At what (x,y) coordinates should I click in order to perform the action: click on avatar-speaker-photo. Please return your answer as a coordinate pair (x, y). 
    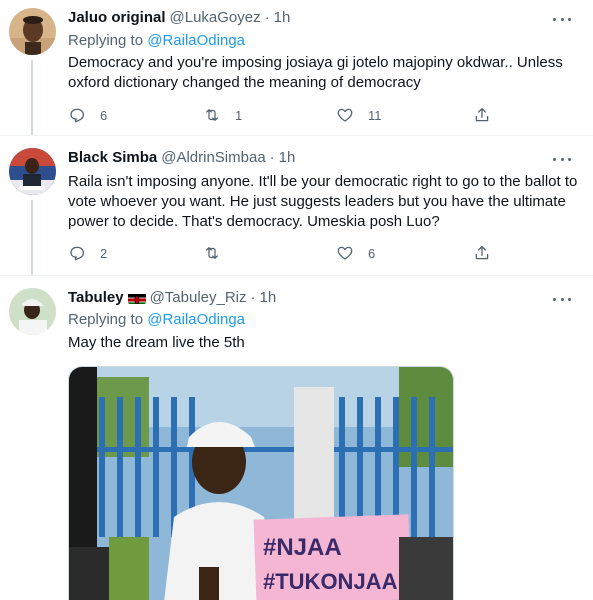
    Looking at the image, I should click on (32, 171).